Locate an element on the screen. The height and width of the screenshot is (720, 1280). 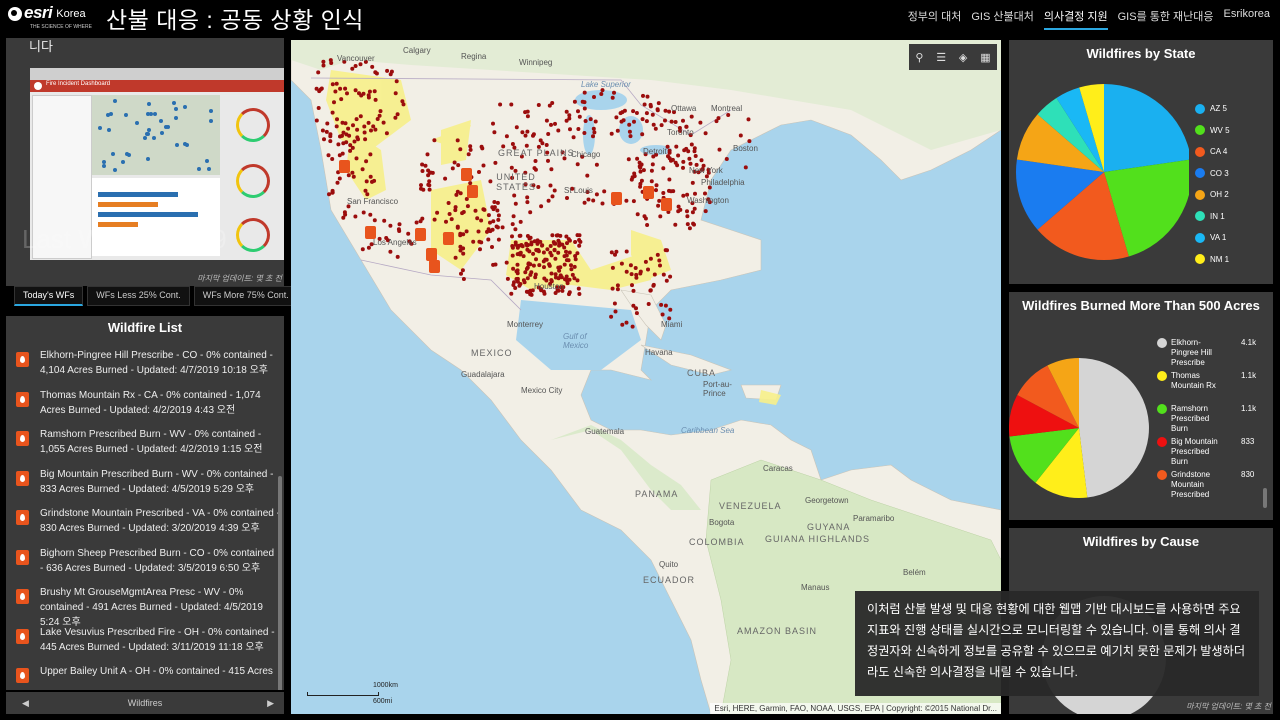
search-icon: ⚲ is located at coordinates (919, 57).